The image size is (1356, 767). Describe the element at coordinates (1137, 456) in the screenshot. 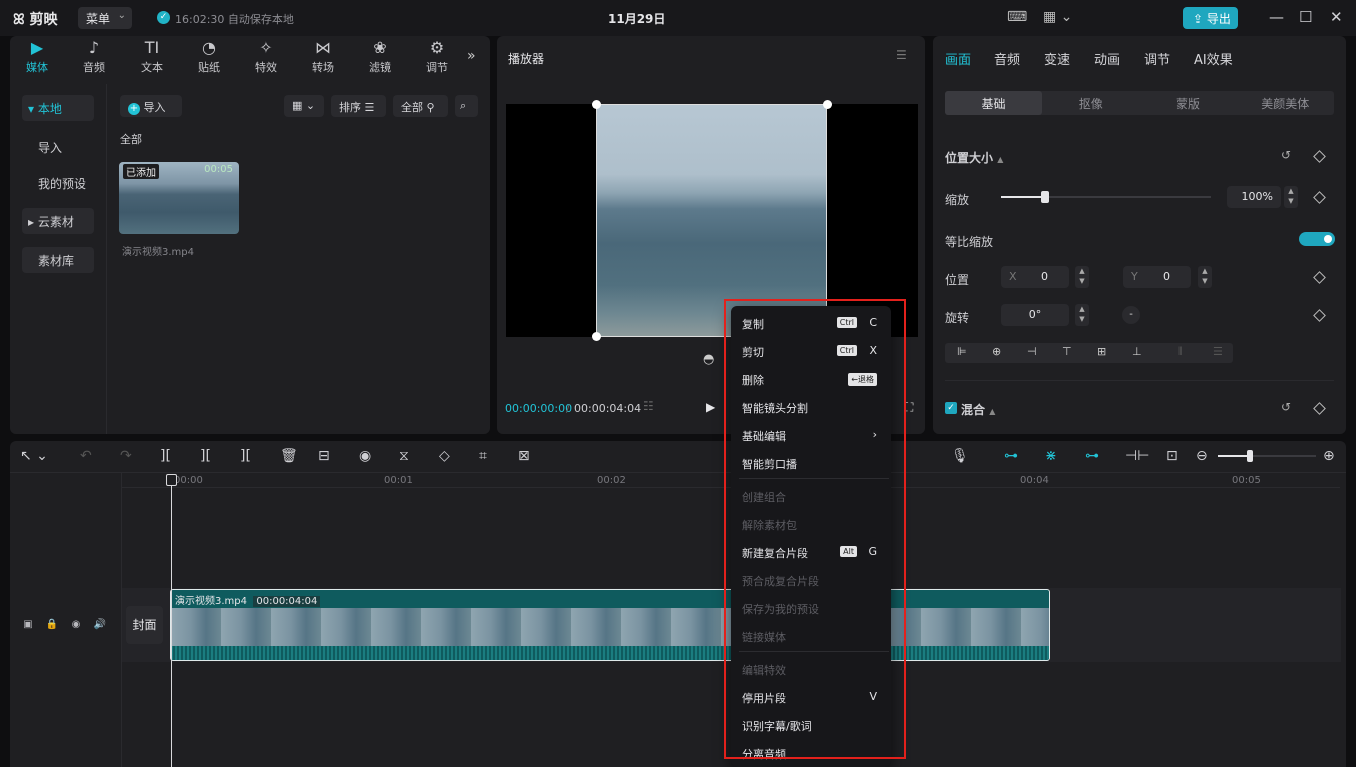

I see `split-view-icon: ⊣⊢` at that location.